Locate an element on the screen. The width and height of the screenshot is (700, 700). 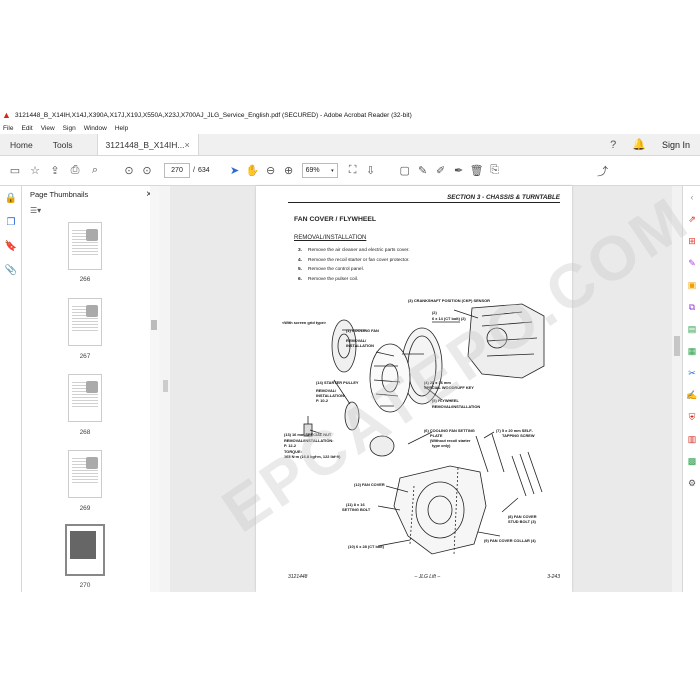
next-page-icon: ⊙ is located at coordinates (147, 171).